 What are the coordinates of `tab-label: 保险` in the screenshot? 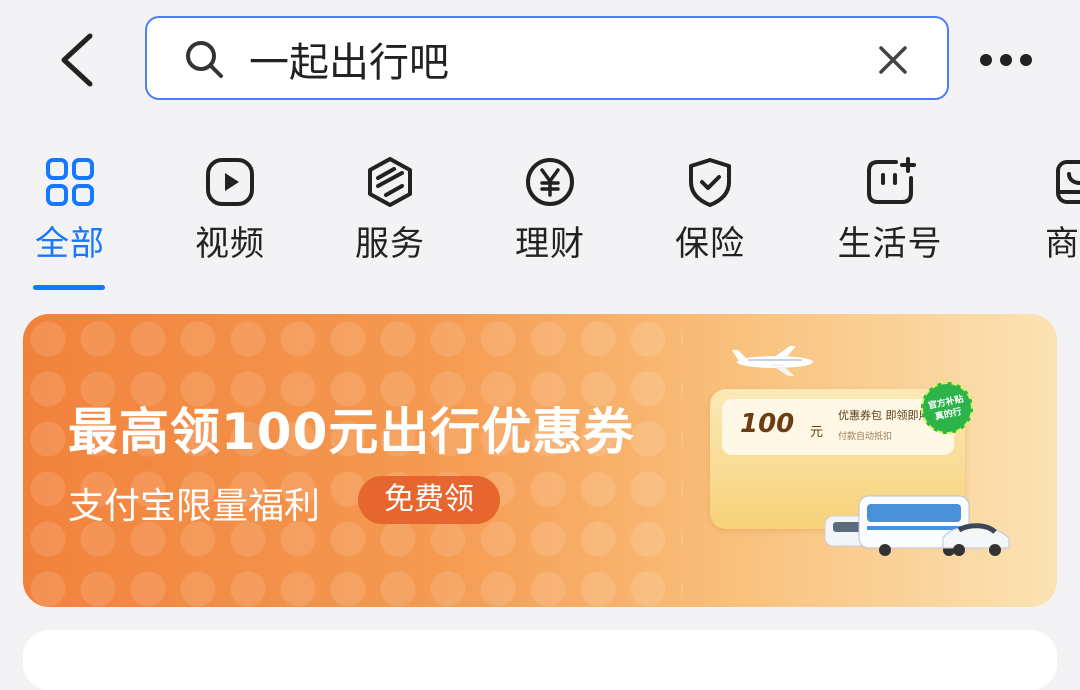 It's located at (710, 244).